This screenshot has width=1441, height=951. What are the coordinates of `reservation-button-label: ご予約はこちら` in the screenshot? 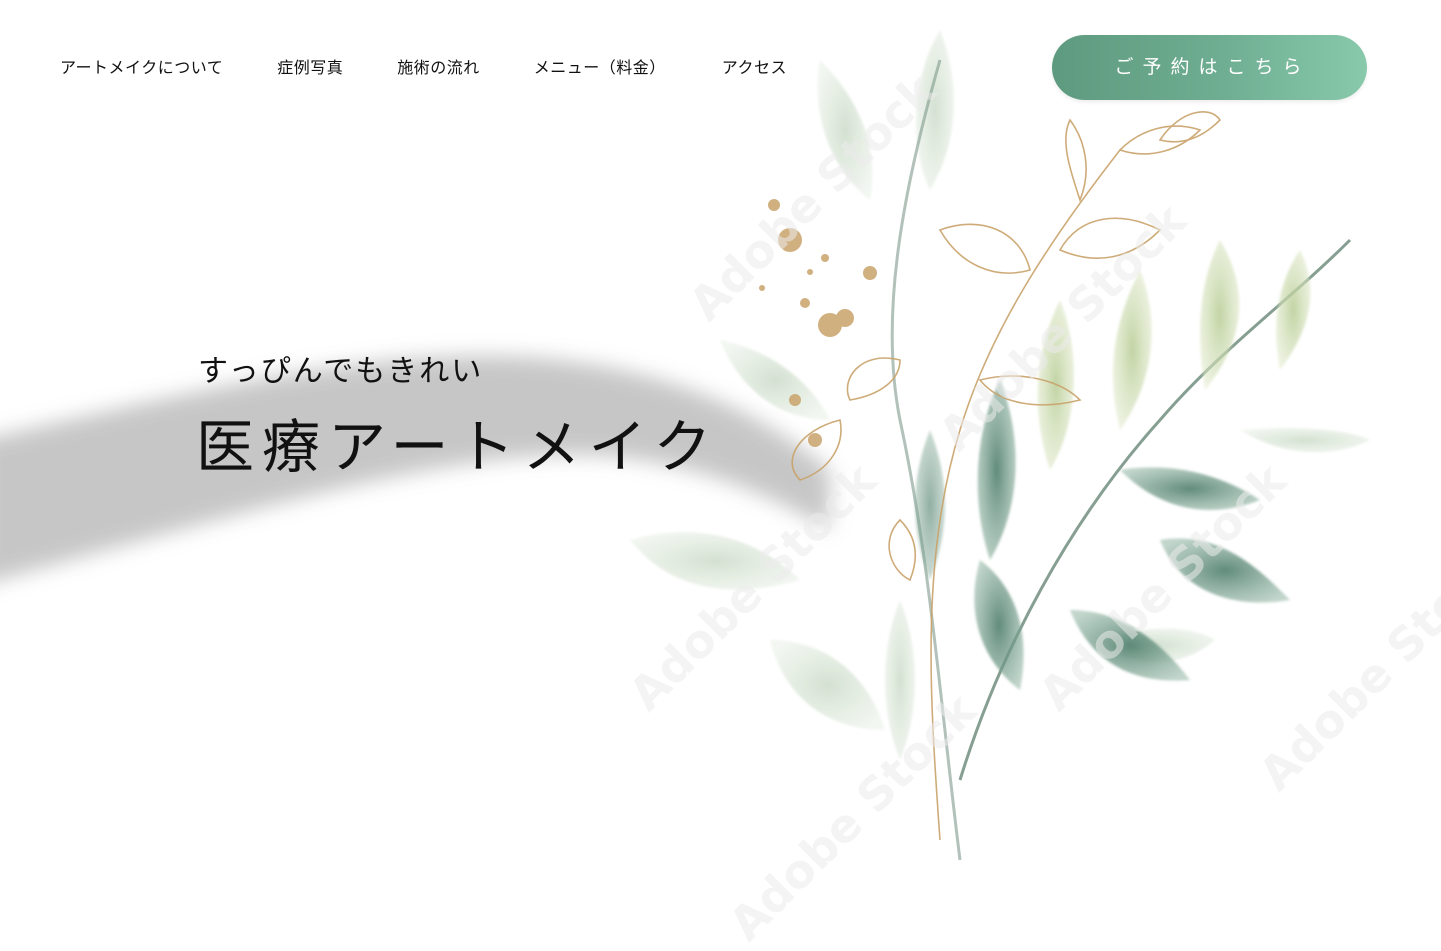 It's located at (1212, 67).